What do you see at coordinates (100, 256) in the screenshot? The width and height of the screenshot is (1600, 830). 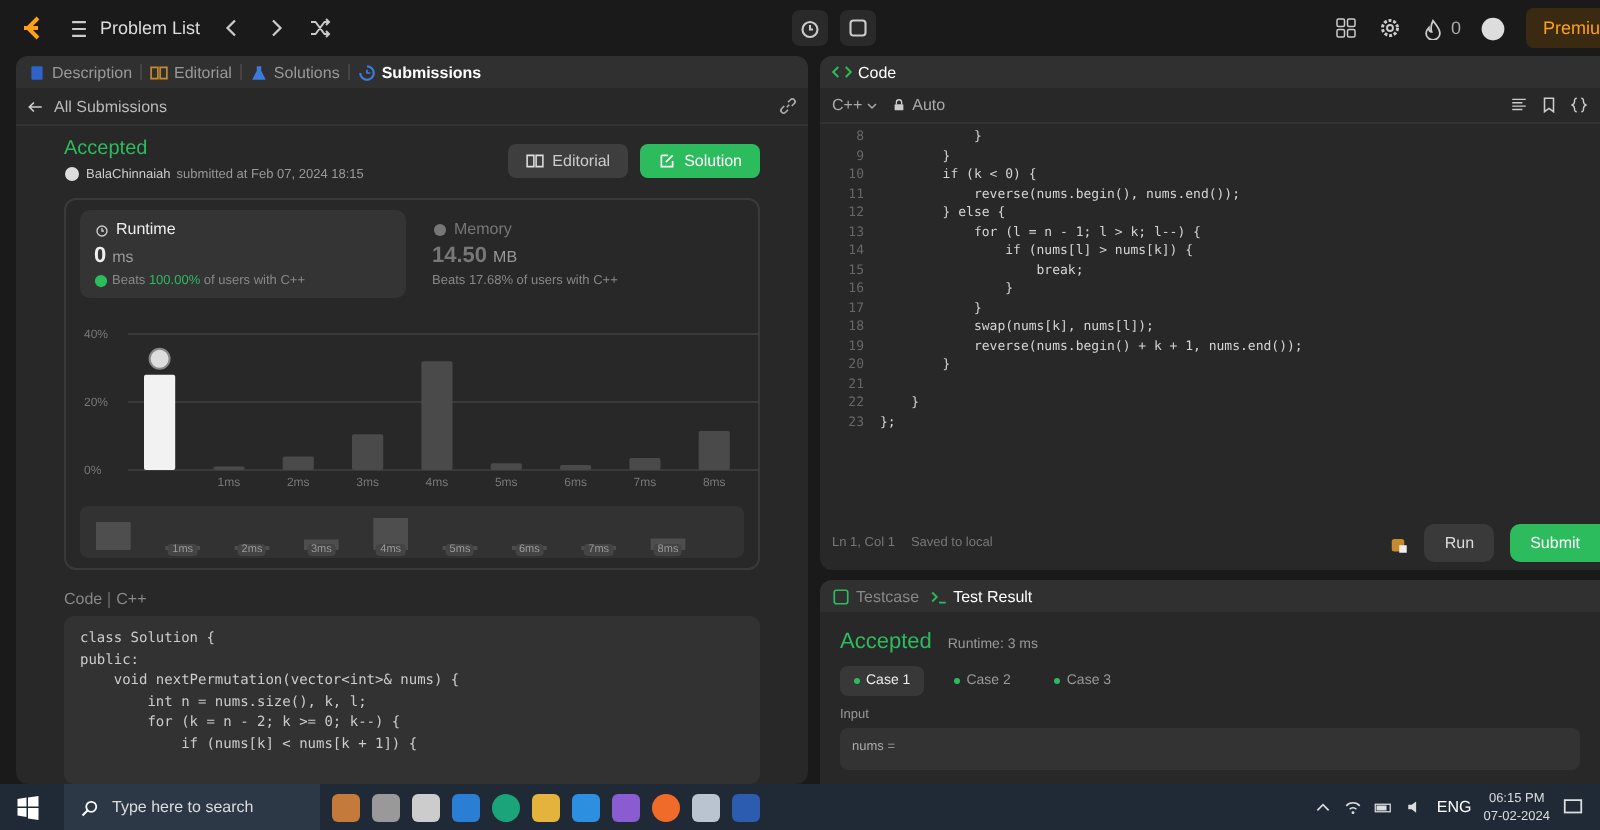 I see `stat-value: 0` at bounding box center [100, 256].